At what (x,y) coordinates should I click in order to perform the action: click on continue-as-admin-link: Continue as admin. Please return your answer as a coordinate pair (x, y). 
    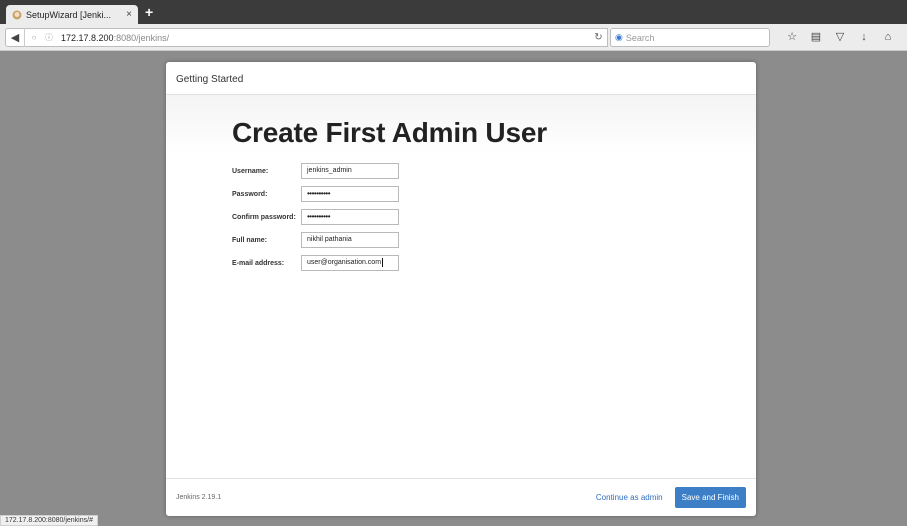
    Looking at the image, I should click on (629, 497).